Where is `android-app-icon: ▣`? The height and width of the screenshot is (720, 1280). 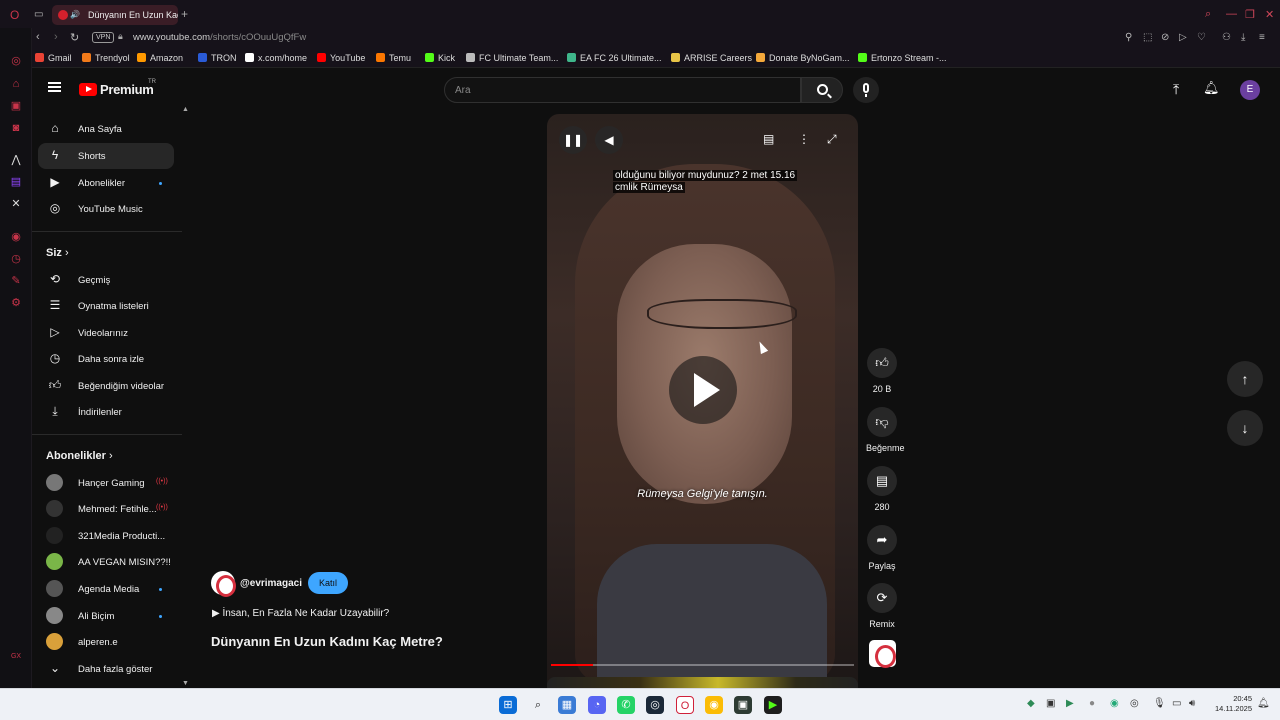
android-app-icon: ▣ is located at coordinates (743, 705).